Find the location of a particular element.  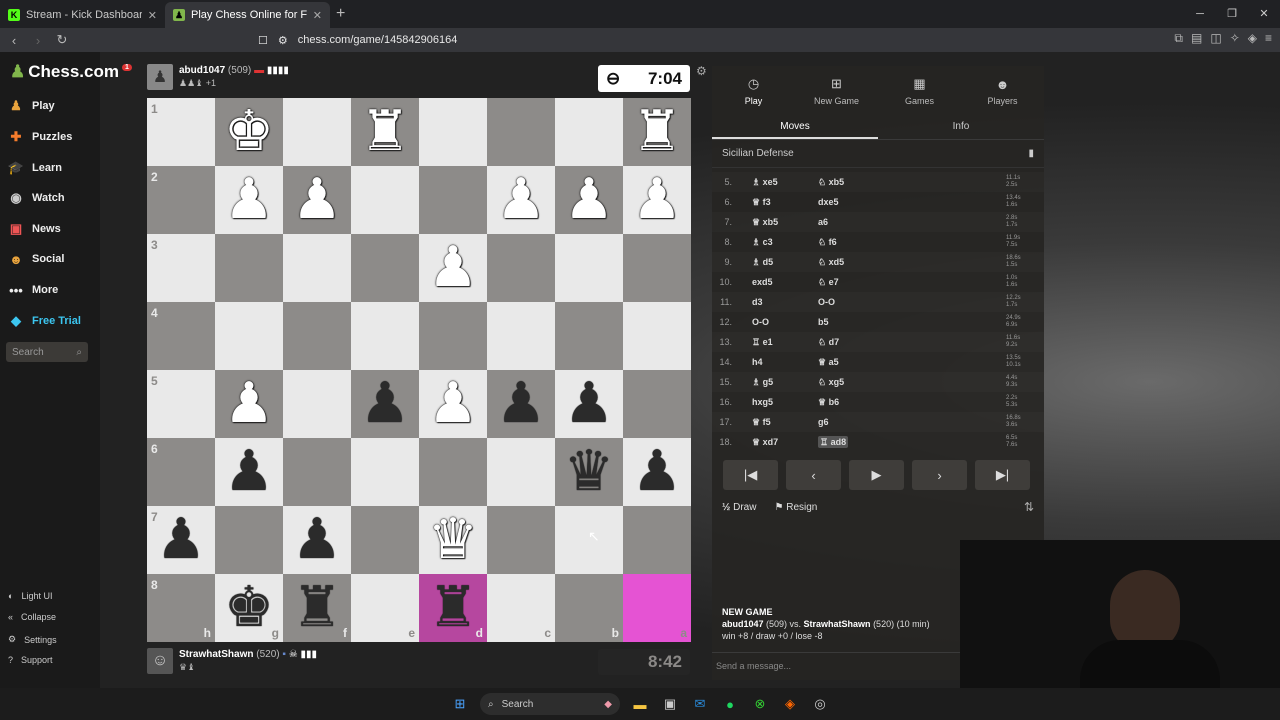

close-window-button: ✕ is located at coordinates (1264, 14).